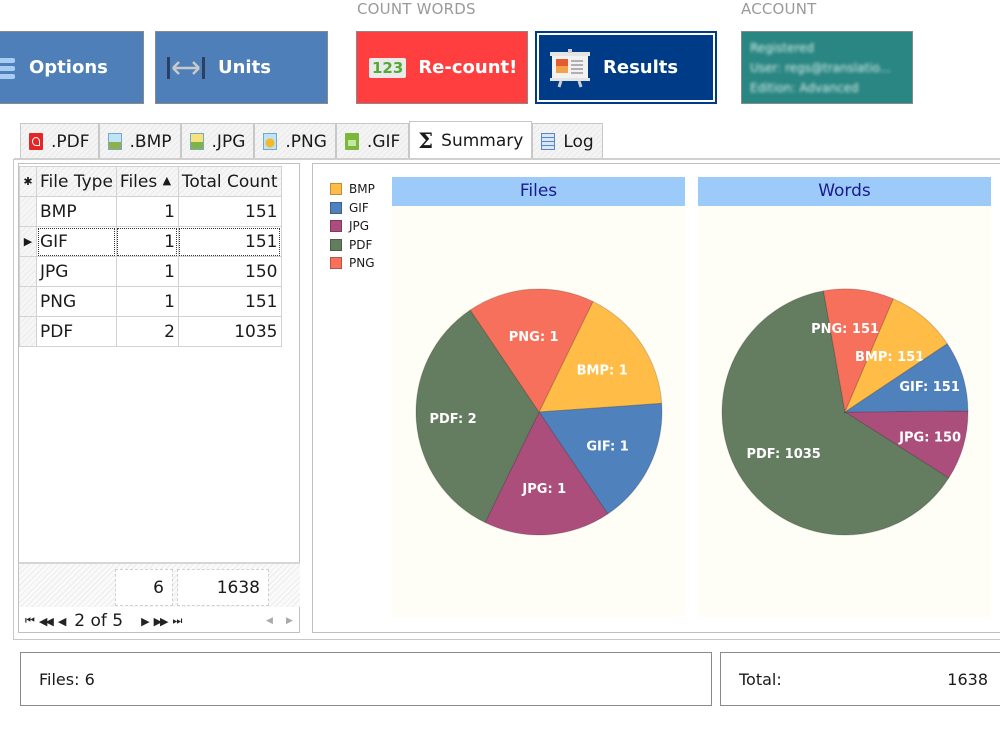  Describe the element at coordinates (289, 621) in the screenshot. I see `scroll-right-icon: ▶` at that location.